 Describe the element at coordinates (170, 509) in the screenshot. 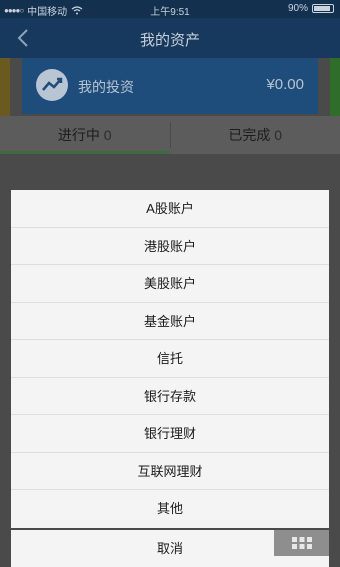

I see `sheet-item-other: 其他` at that location.